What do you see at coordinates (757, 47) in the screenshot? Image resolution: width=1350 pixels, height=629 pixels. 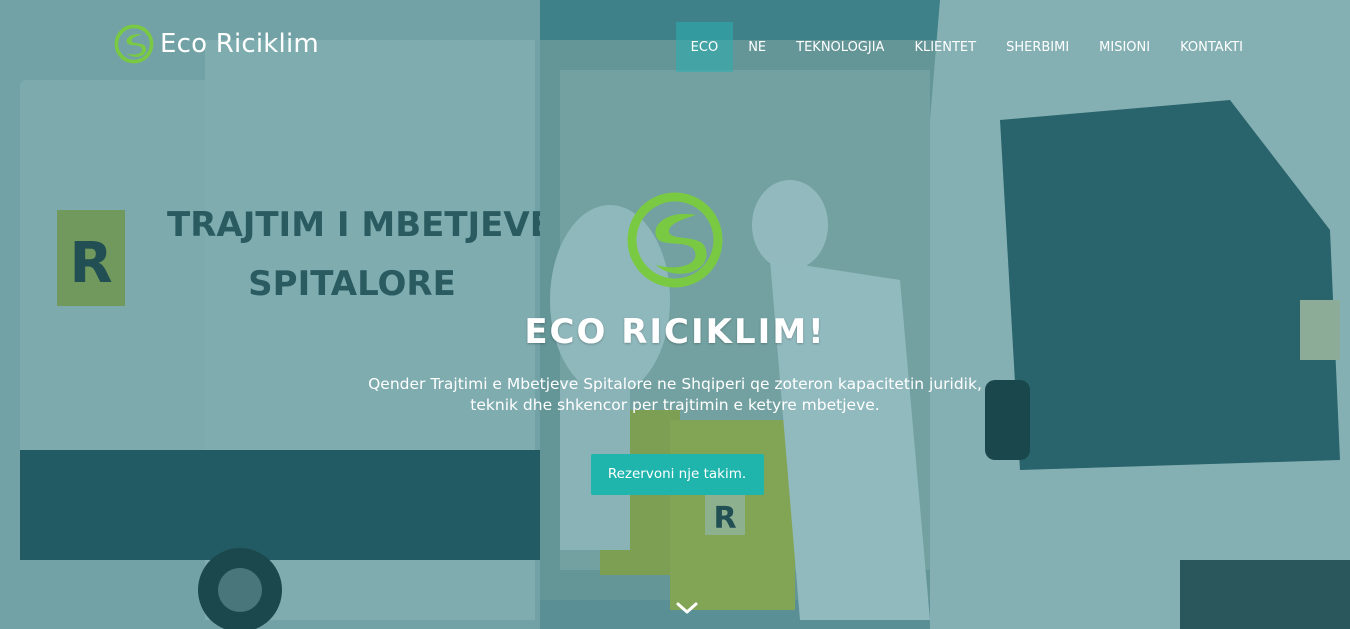 I see `nav-item-ne: NE` at bounding box center [757, 47].